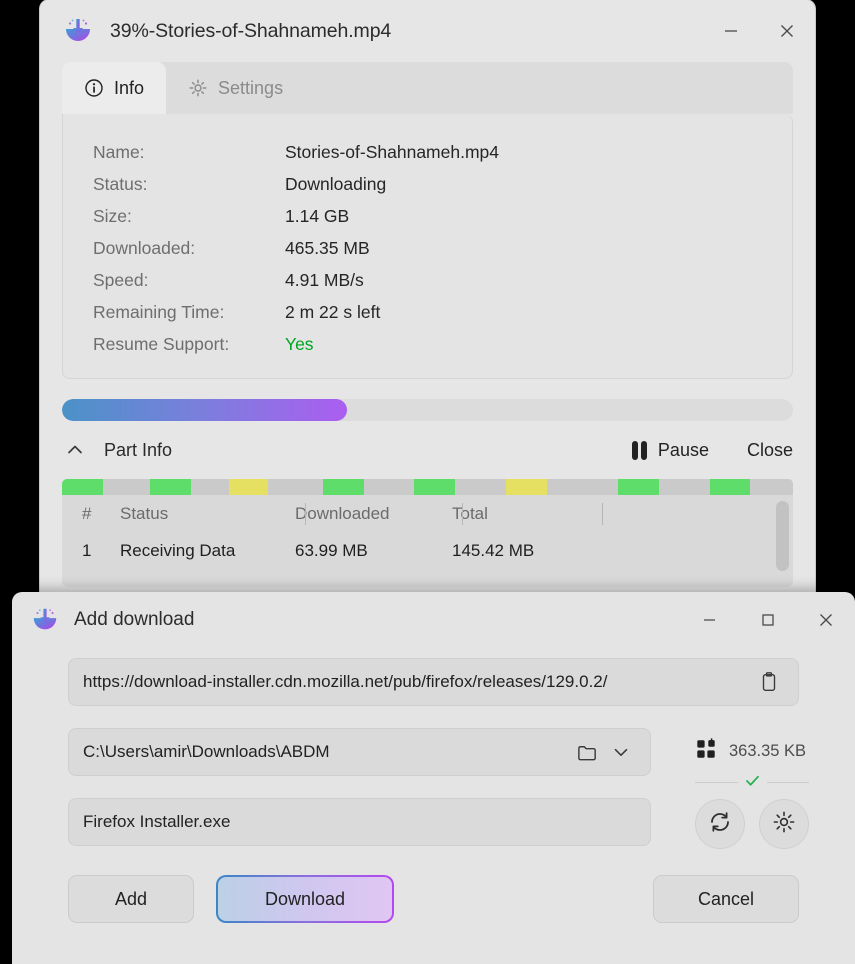 The height and width of the screenshot is (964, 855). I want to click on settings-button, so click(784, 824).